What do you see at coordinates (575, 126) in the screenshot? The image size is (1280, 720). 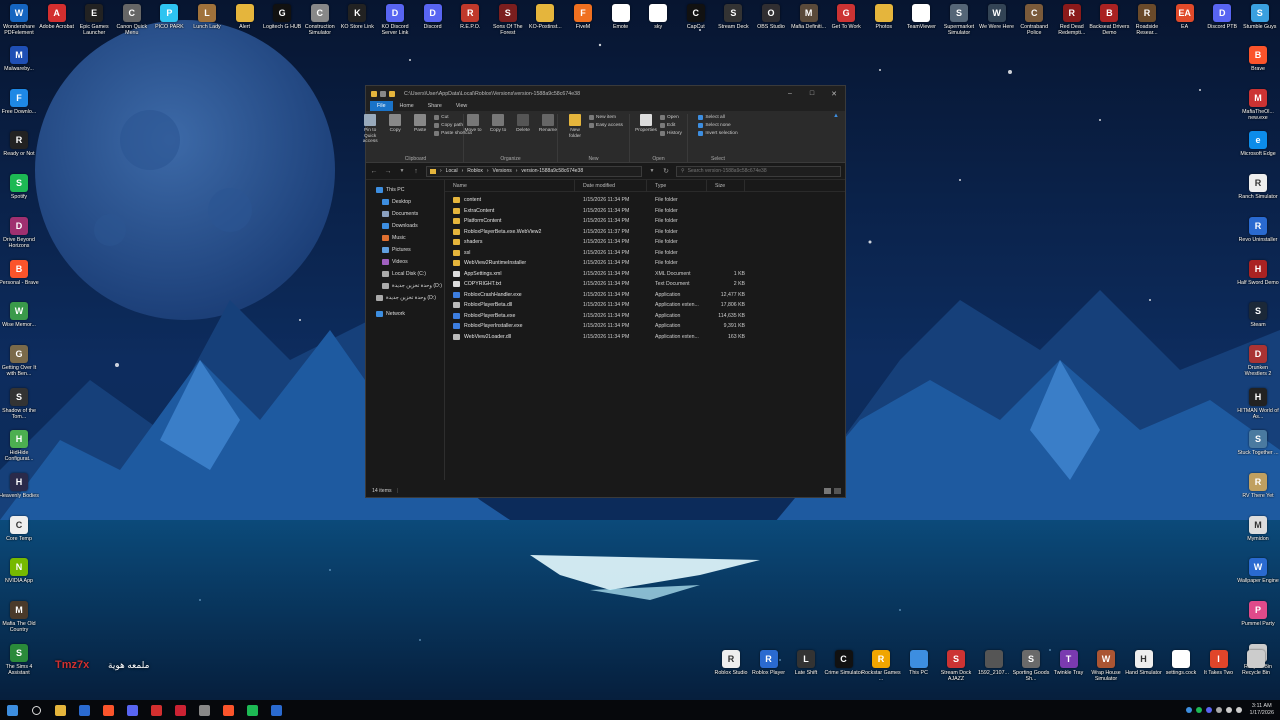 I see `new-folder-button: New folder` at bounding box center [575, 126].